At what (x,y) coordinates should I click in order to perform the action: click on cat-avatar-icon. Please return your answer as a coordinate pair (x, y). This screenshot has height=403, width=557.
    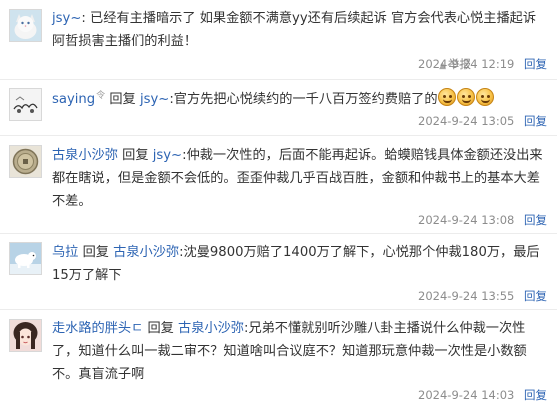
    Looking at the image, I should click on (25, 25).